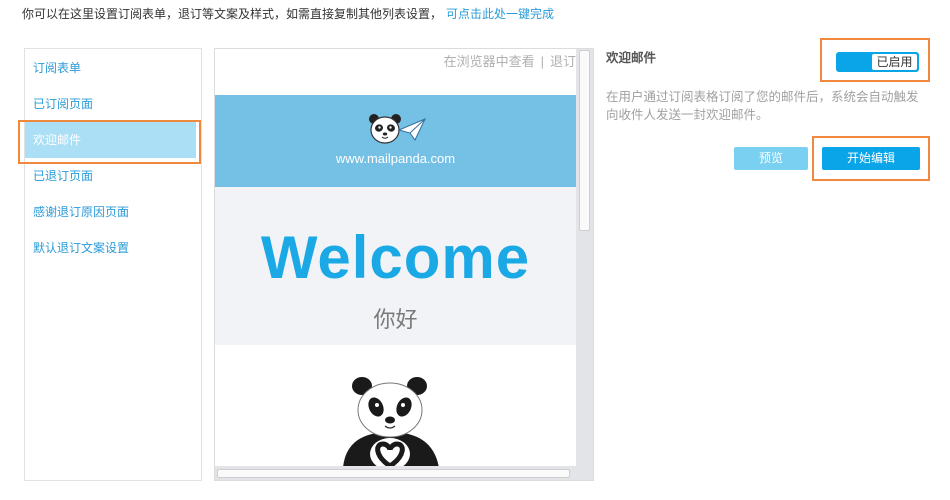  What do you see at coordinates (894, 62) in the screenshot?
I see `toggle-label: 已启用` at bounding box center [894, 62].